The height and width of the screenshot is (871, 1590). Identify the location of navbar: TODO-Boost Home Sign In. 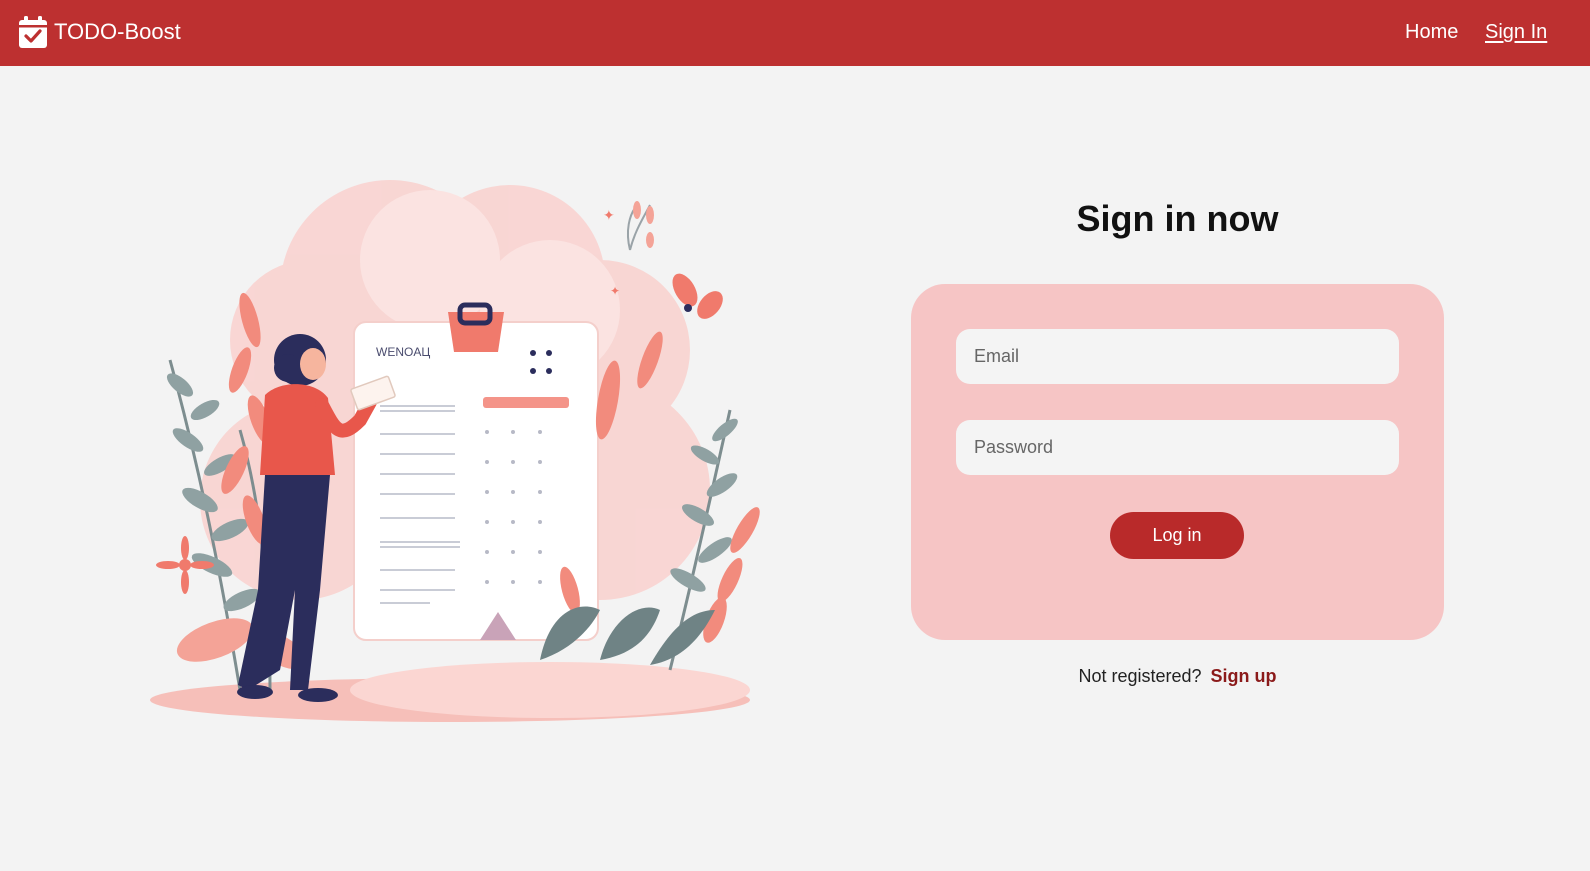
(795, 33).